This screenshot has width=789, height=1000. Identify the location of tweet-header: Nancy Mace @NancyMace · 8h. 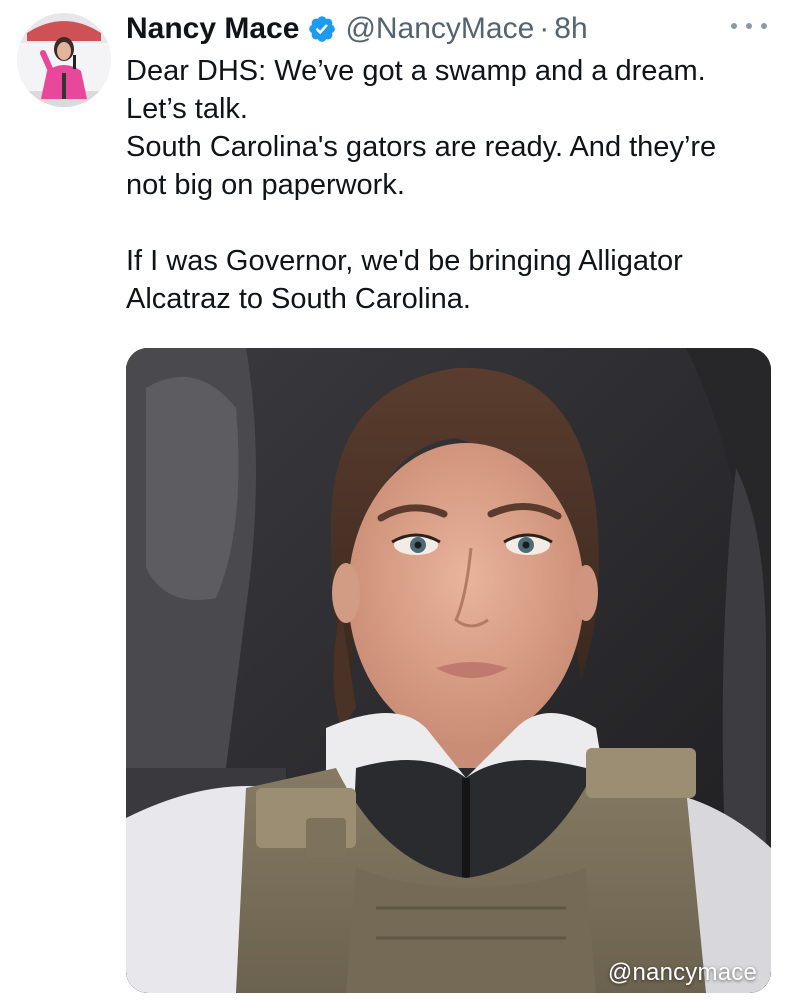
(357, 29).